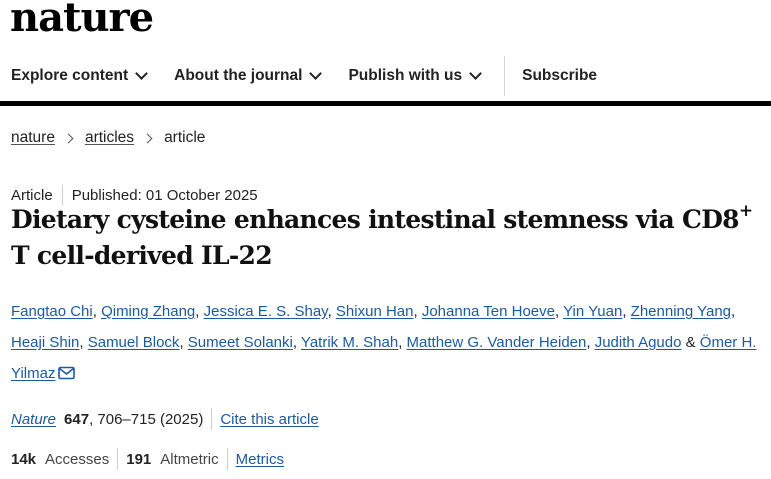  I want to click on breadcrumb-articles: articles, so click(109, 138).